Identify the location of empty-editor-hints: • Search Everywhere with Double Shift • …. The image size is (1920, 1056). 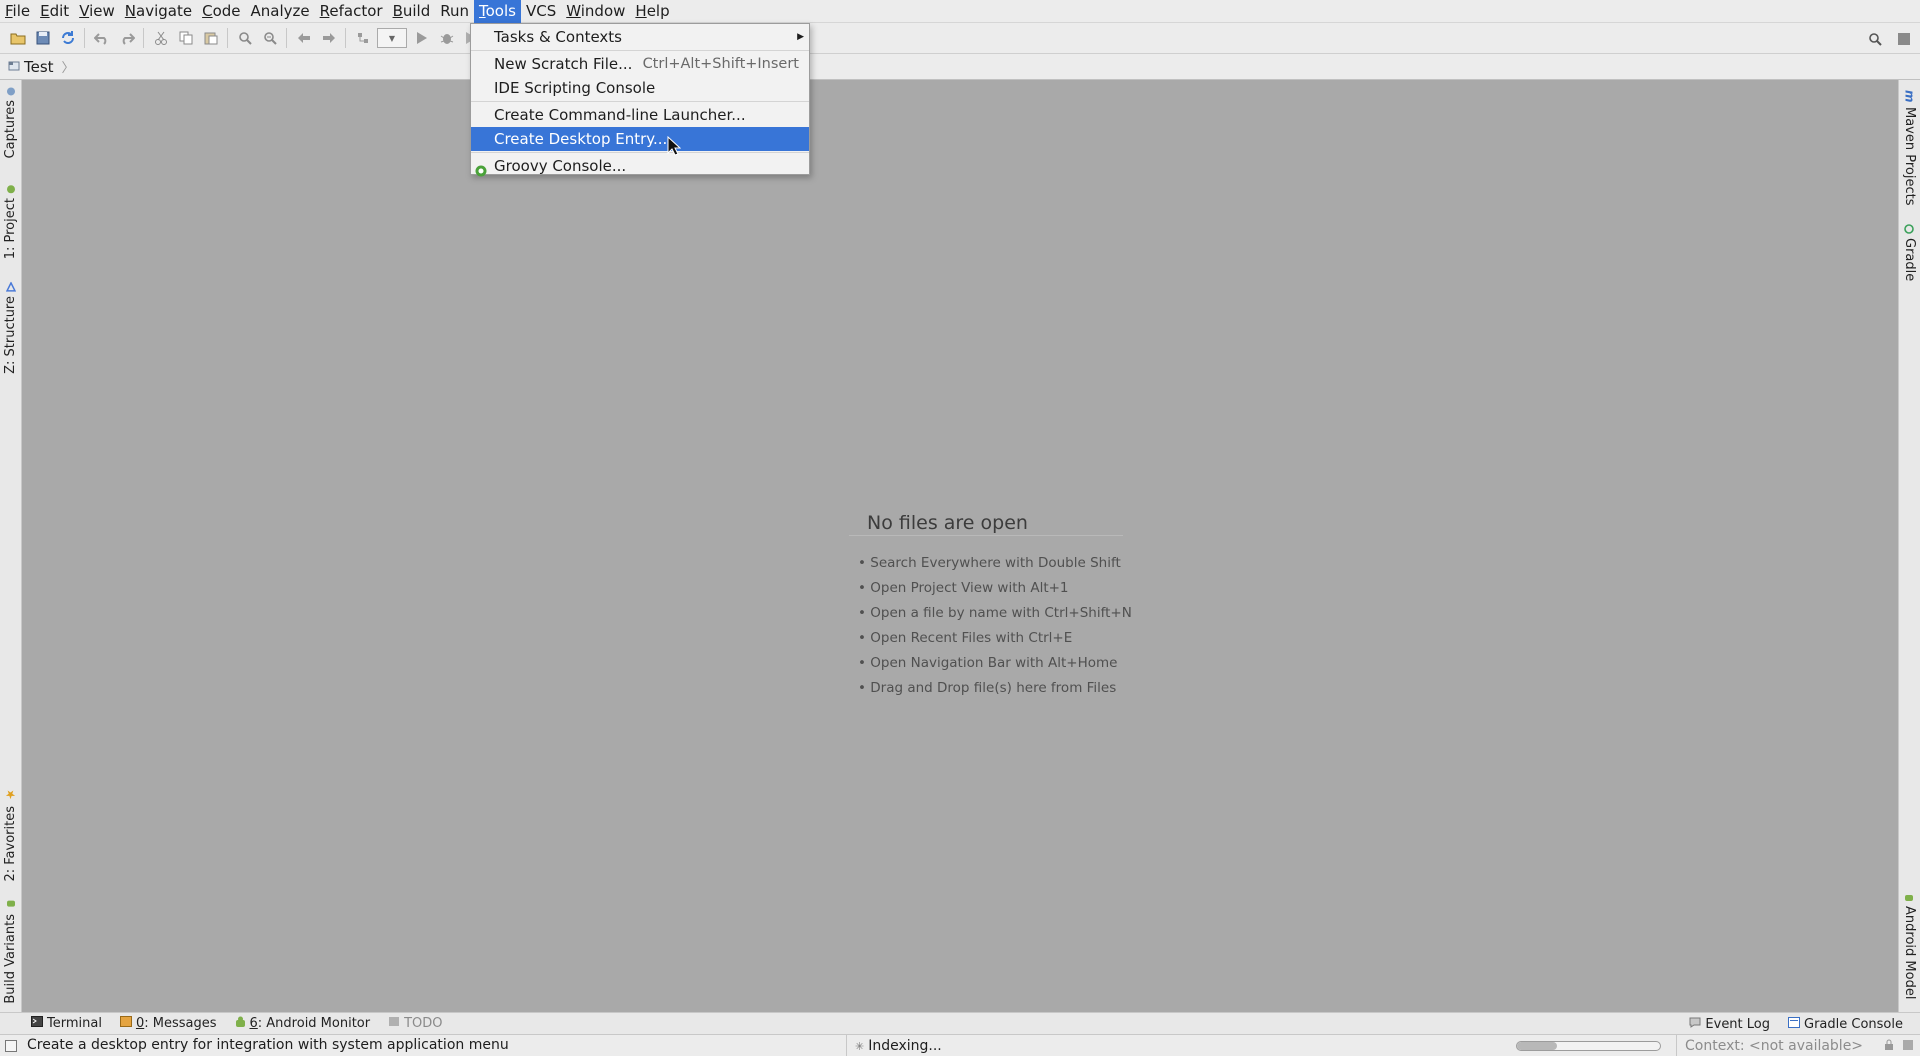
(995, 628).